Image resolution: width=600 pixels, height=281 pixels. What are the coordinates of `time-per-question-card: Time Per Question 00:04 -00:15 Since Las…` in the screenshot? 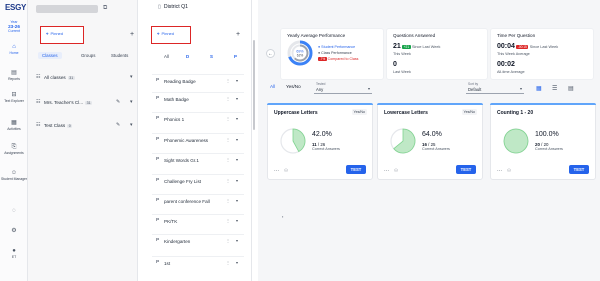 It's located at (542, 54).